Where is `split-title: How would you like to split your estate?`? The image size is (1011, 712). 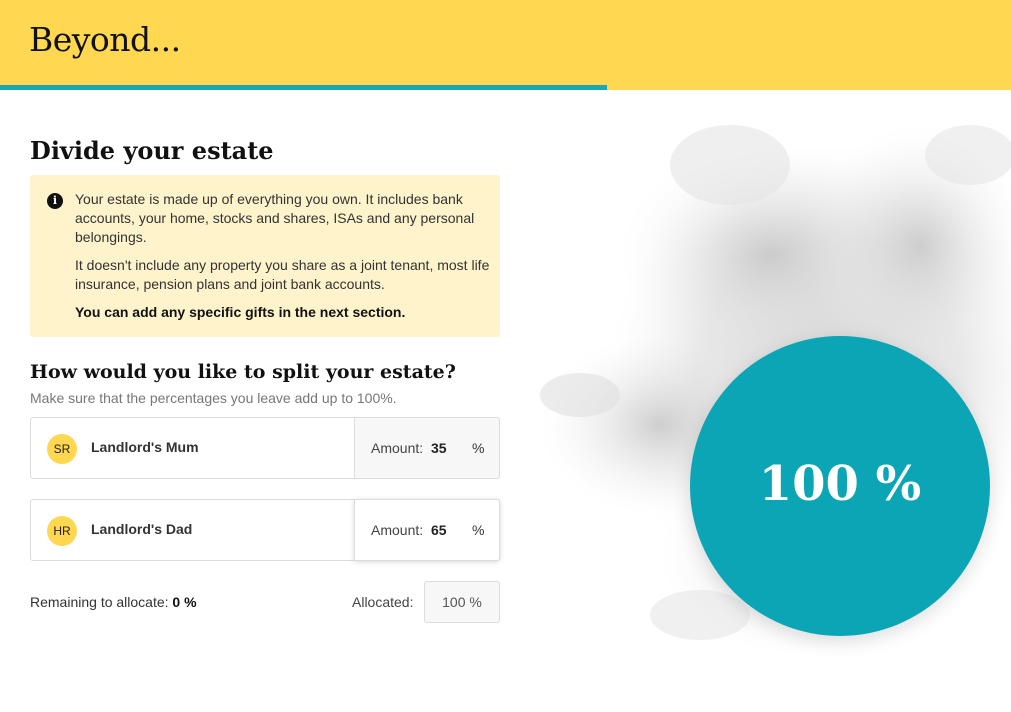
split-title: How would you like to split your estate? is located at coordinates (243, 372).